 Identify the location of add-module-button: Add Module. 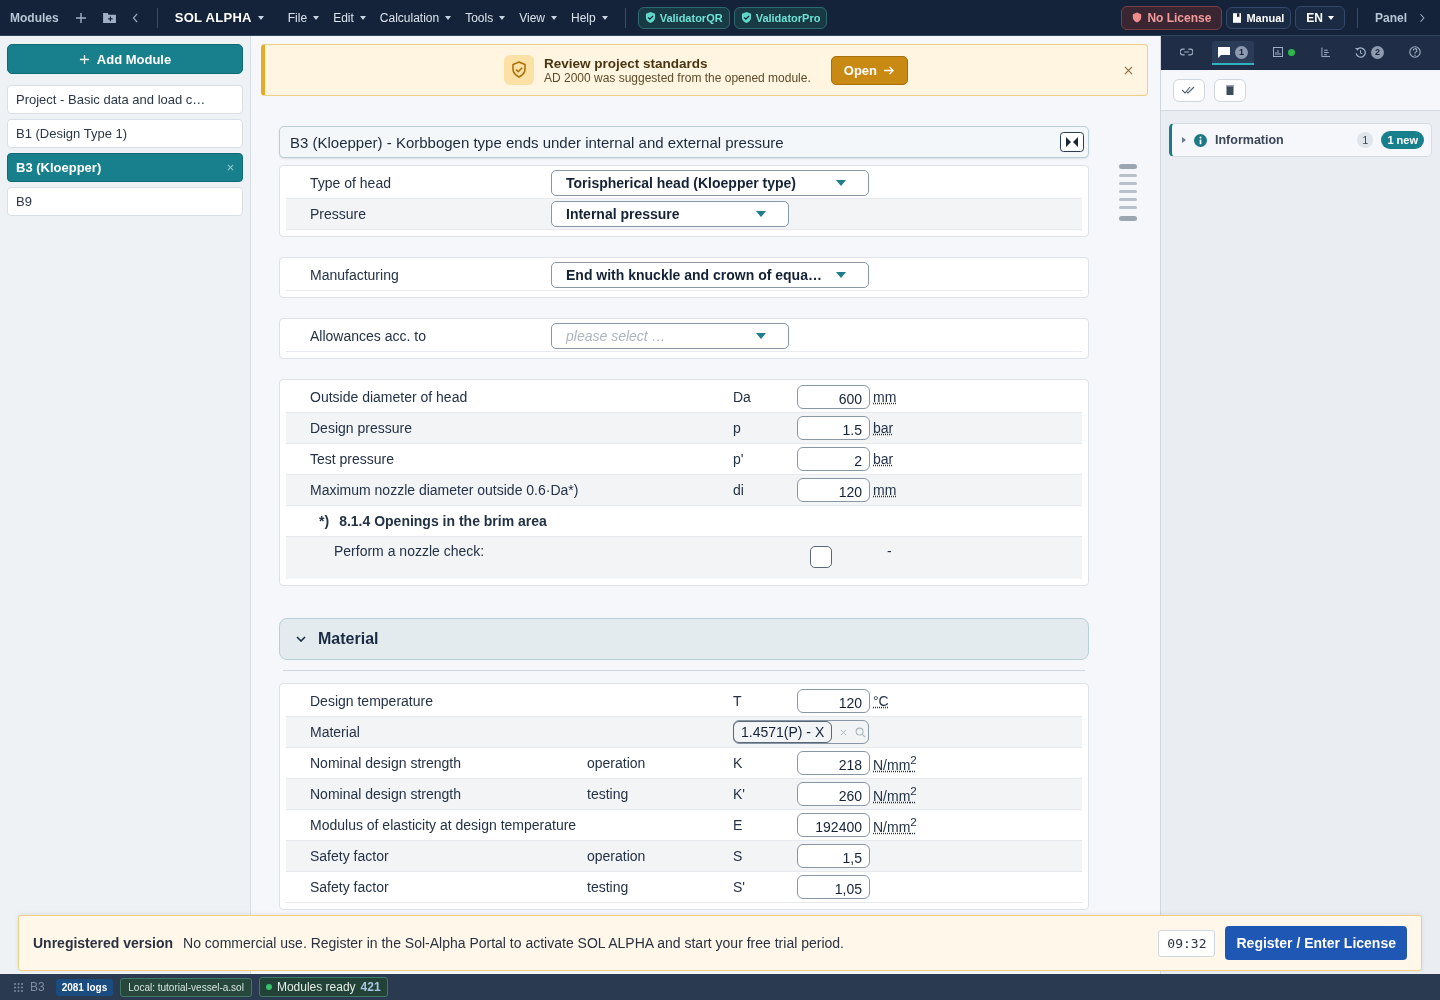
(125, 59).